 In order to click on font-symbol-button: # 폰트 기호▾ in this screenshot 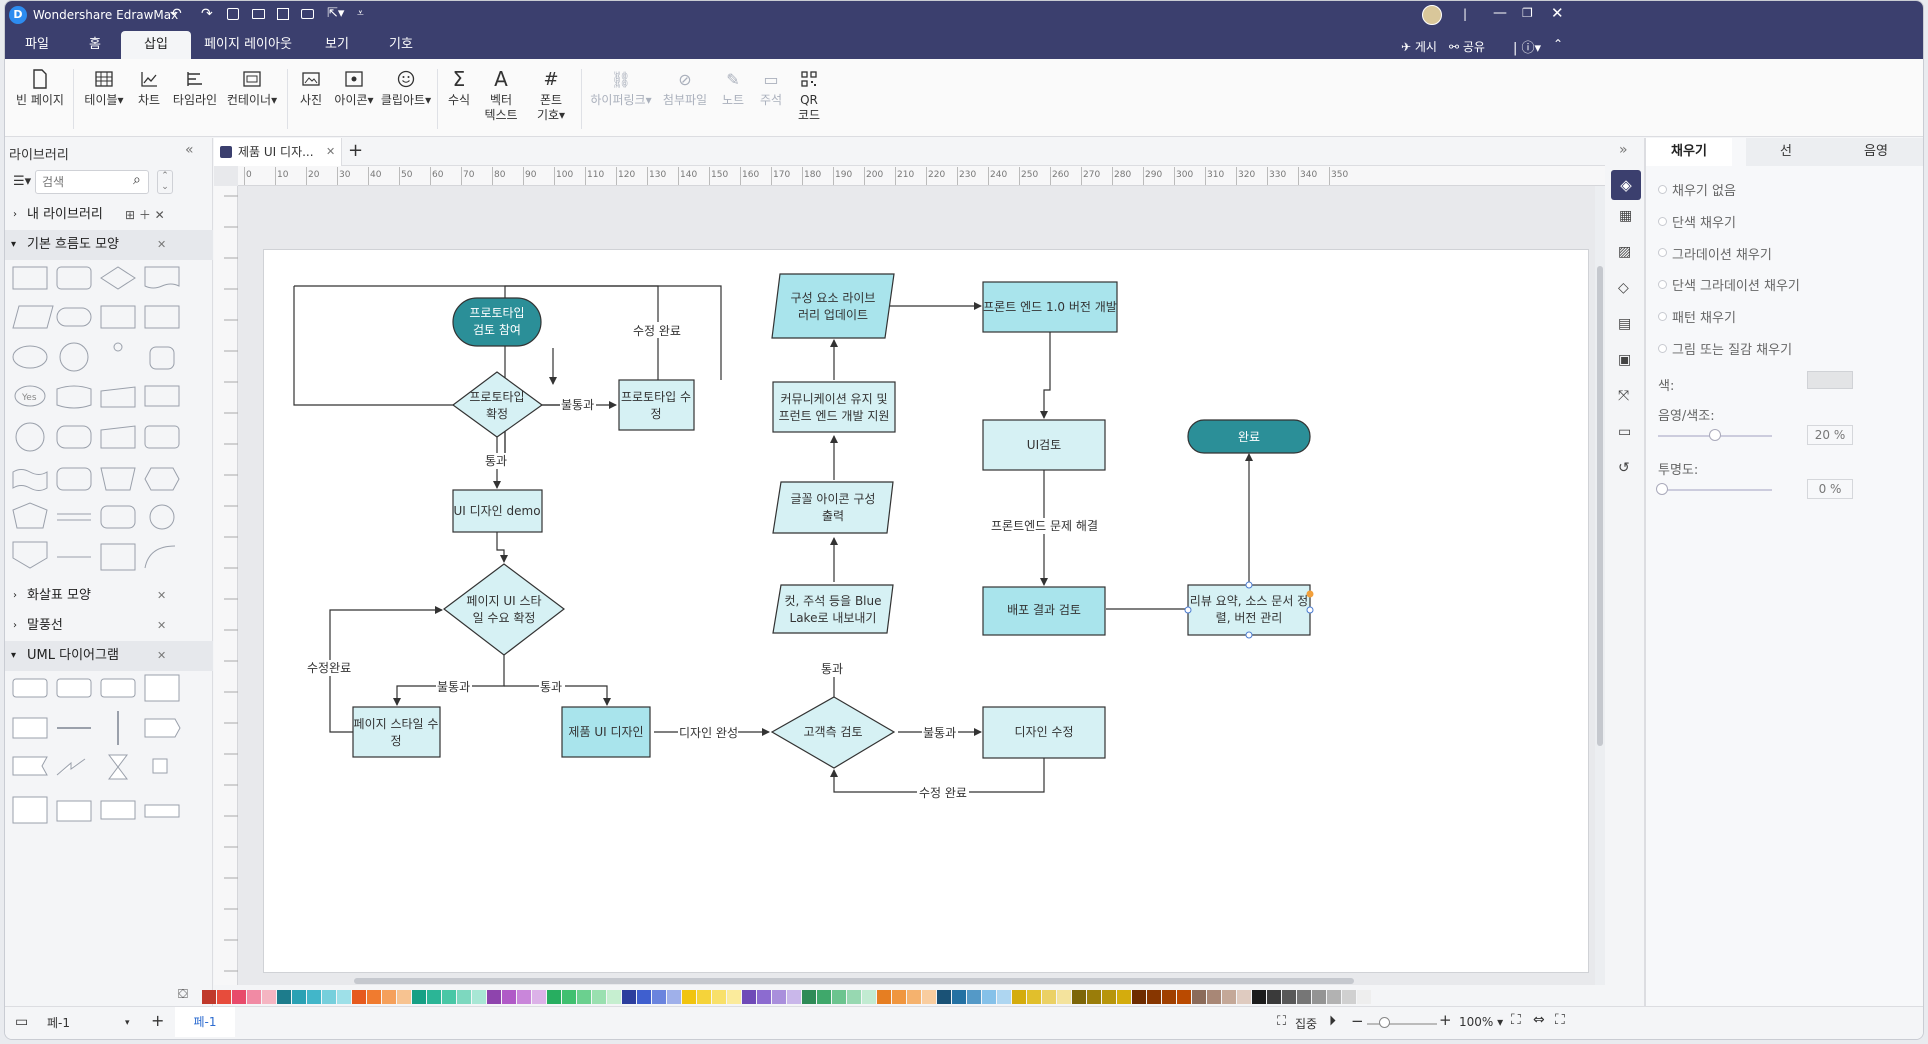, I will do `click(551, 100)`.